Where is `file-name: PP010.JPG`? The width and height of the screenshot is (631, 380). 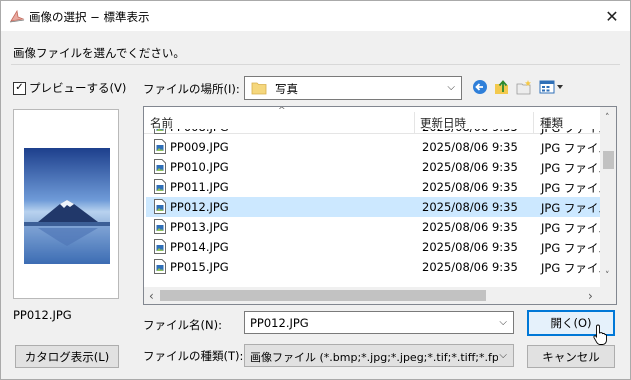
file-name: PP010.JPG is located at coordinates (199, 167).